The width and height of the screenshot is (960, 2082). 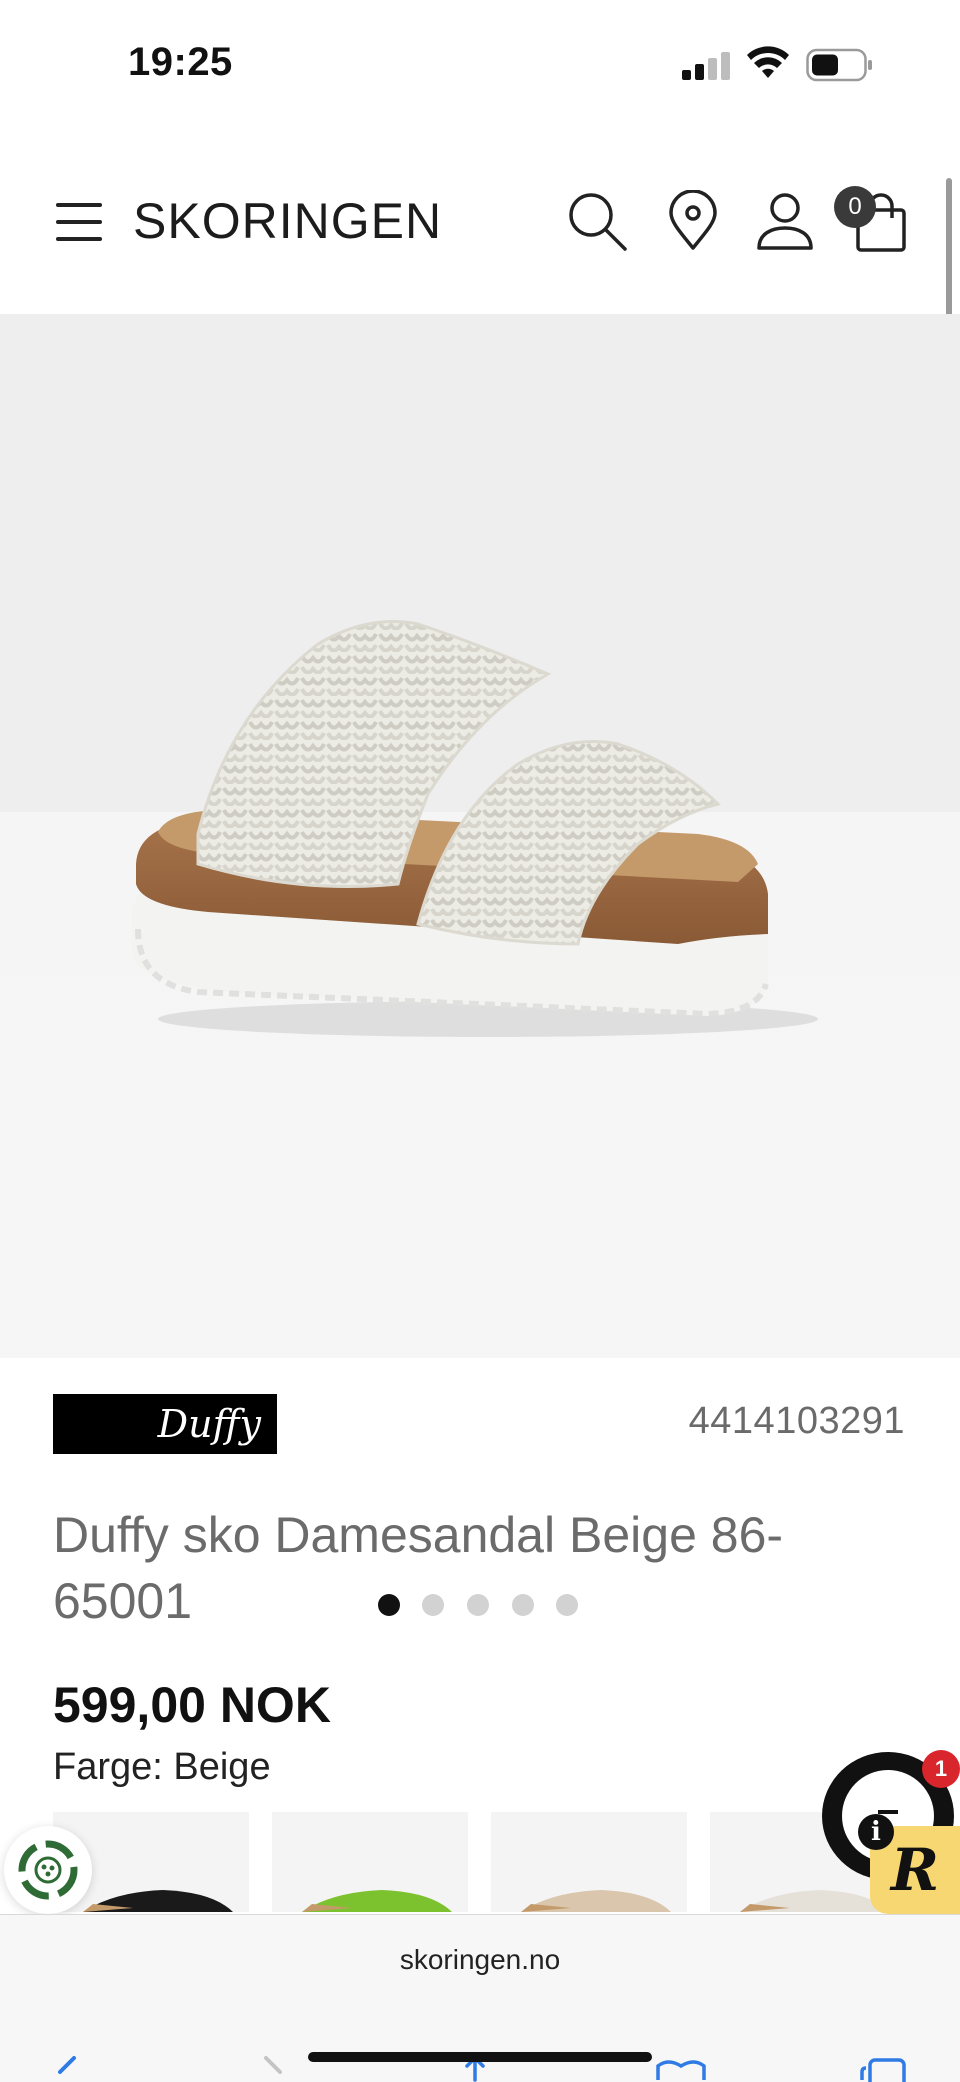 I want to click on product-sku: 4414103291, so click(x=796, y=1421).